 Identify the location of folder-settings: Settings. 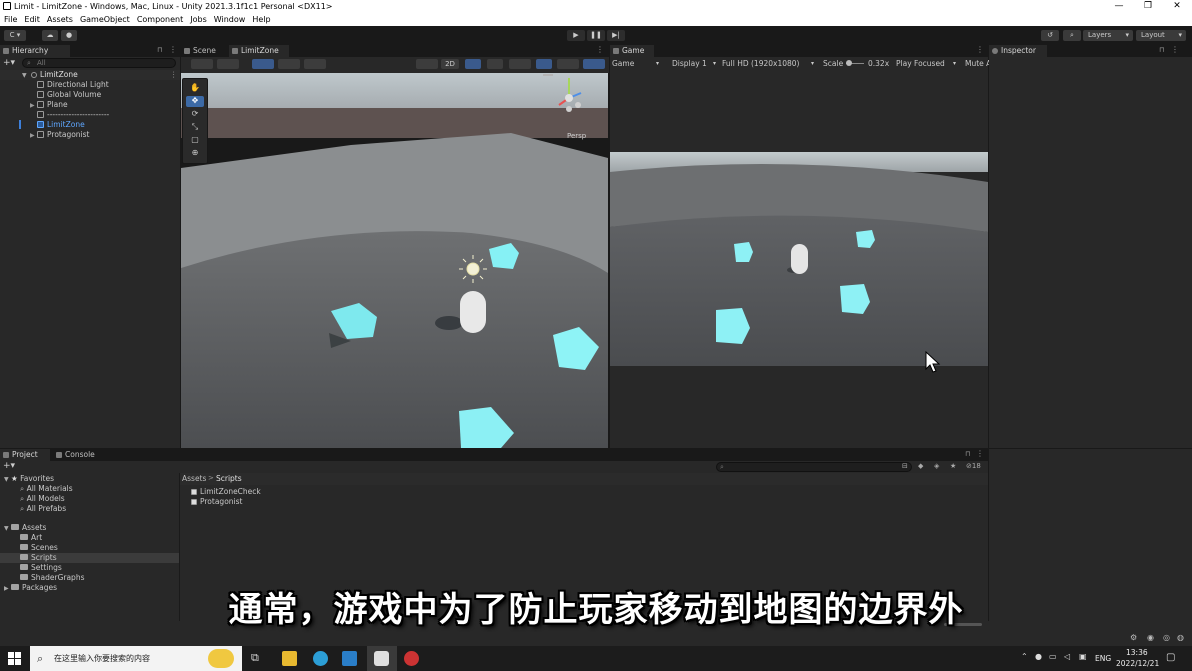
(41, 568).